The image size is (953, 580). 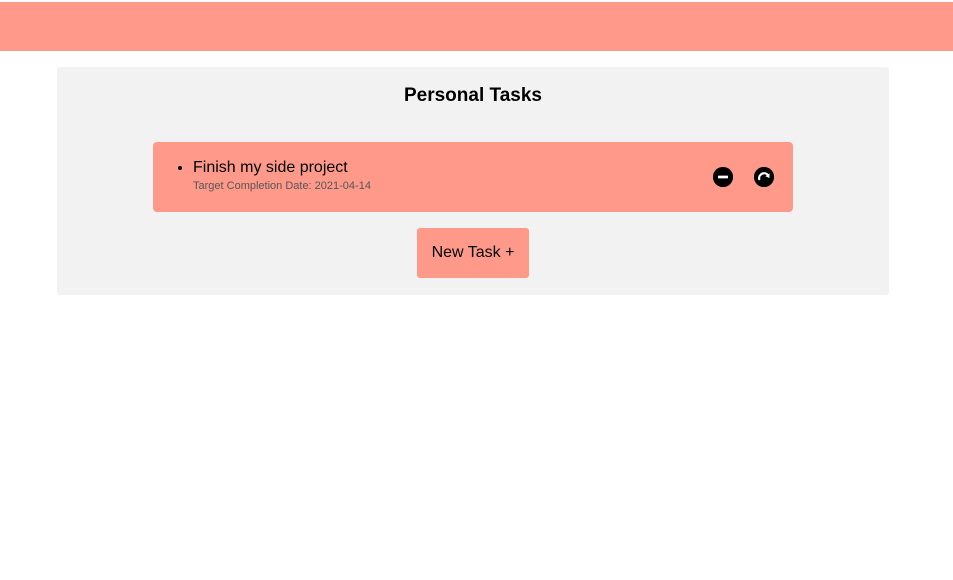 I want to click on task-target-date: Target Completion Date: 2021-04-14, so click(x=282, y=186).